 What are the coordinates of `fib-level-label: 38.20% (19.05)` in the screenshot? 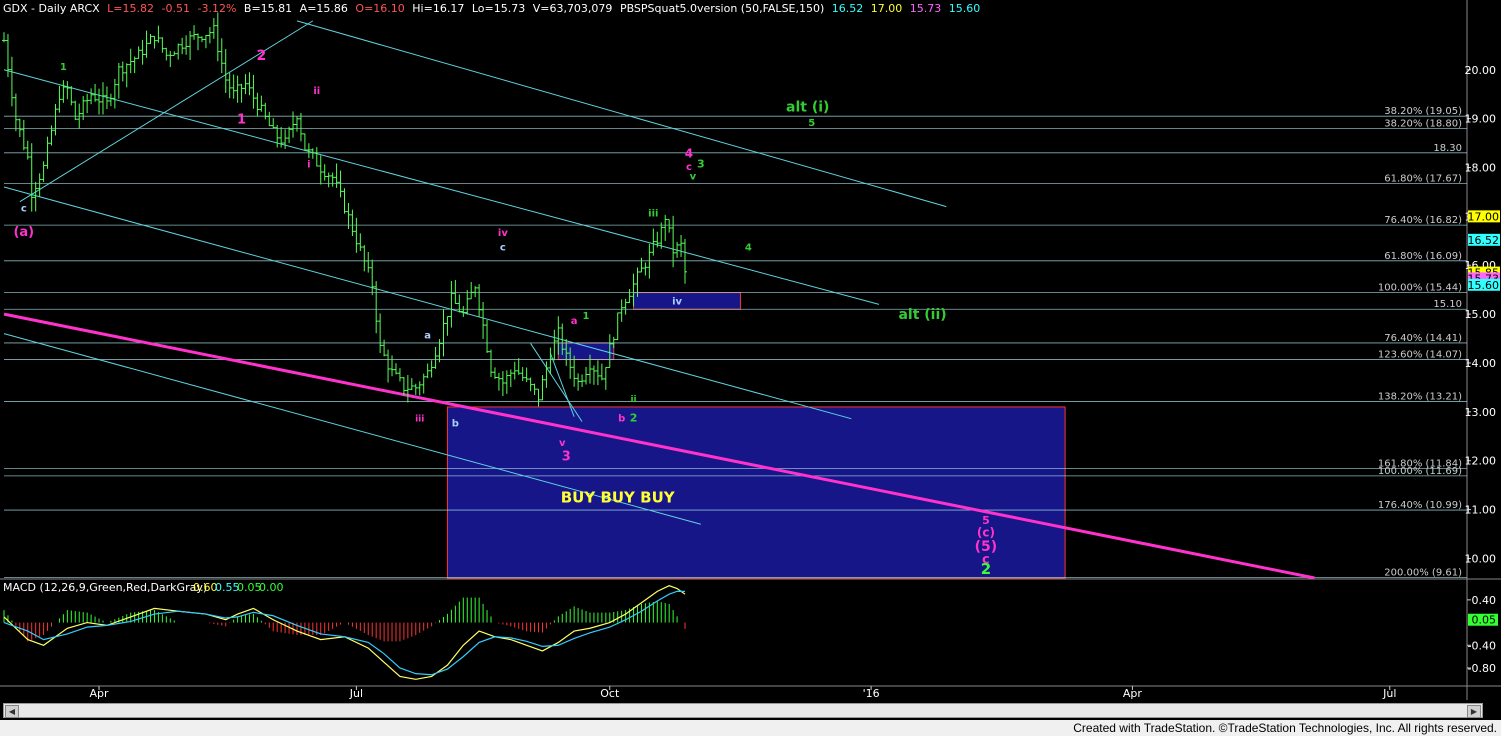 It's located at (1423, 111).